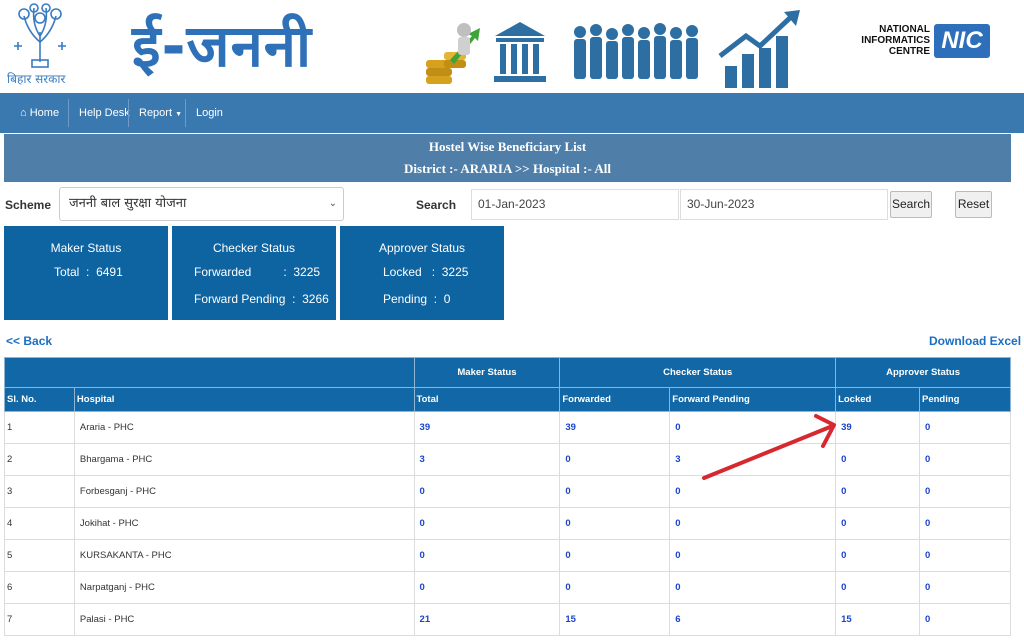 The height and width of the screenshot is (640, 1024). I want to click on cell-hospital: Palasi - PHC, so click(244, 619).